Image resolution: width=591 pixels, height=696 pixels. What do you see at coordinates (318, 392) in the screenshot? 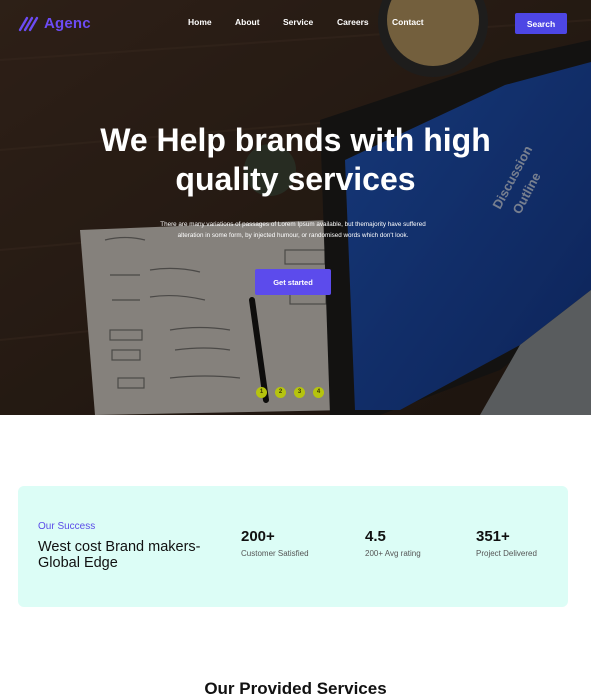
I see `slide-dot-4: 4` at bounding box center [318, 392].